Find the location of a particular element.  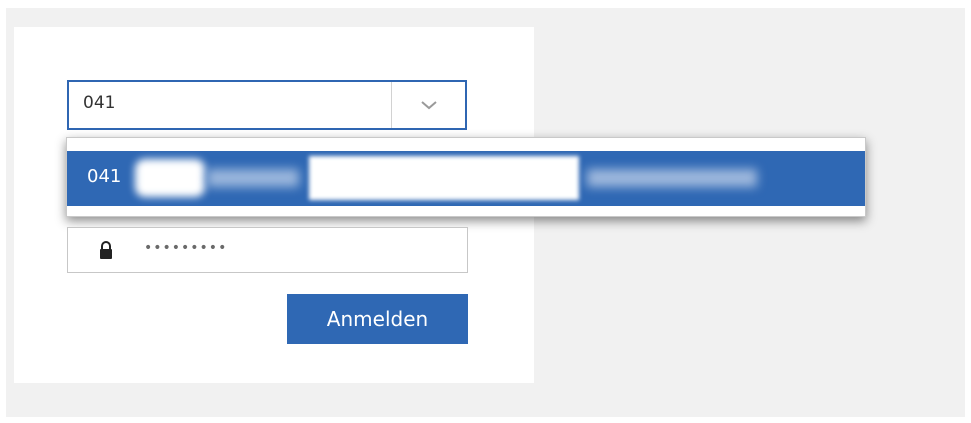

account-input is located at coordinates (233, 103).